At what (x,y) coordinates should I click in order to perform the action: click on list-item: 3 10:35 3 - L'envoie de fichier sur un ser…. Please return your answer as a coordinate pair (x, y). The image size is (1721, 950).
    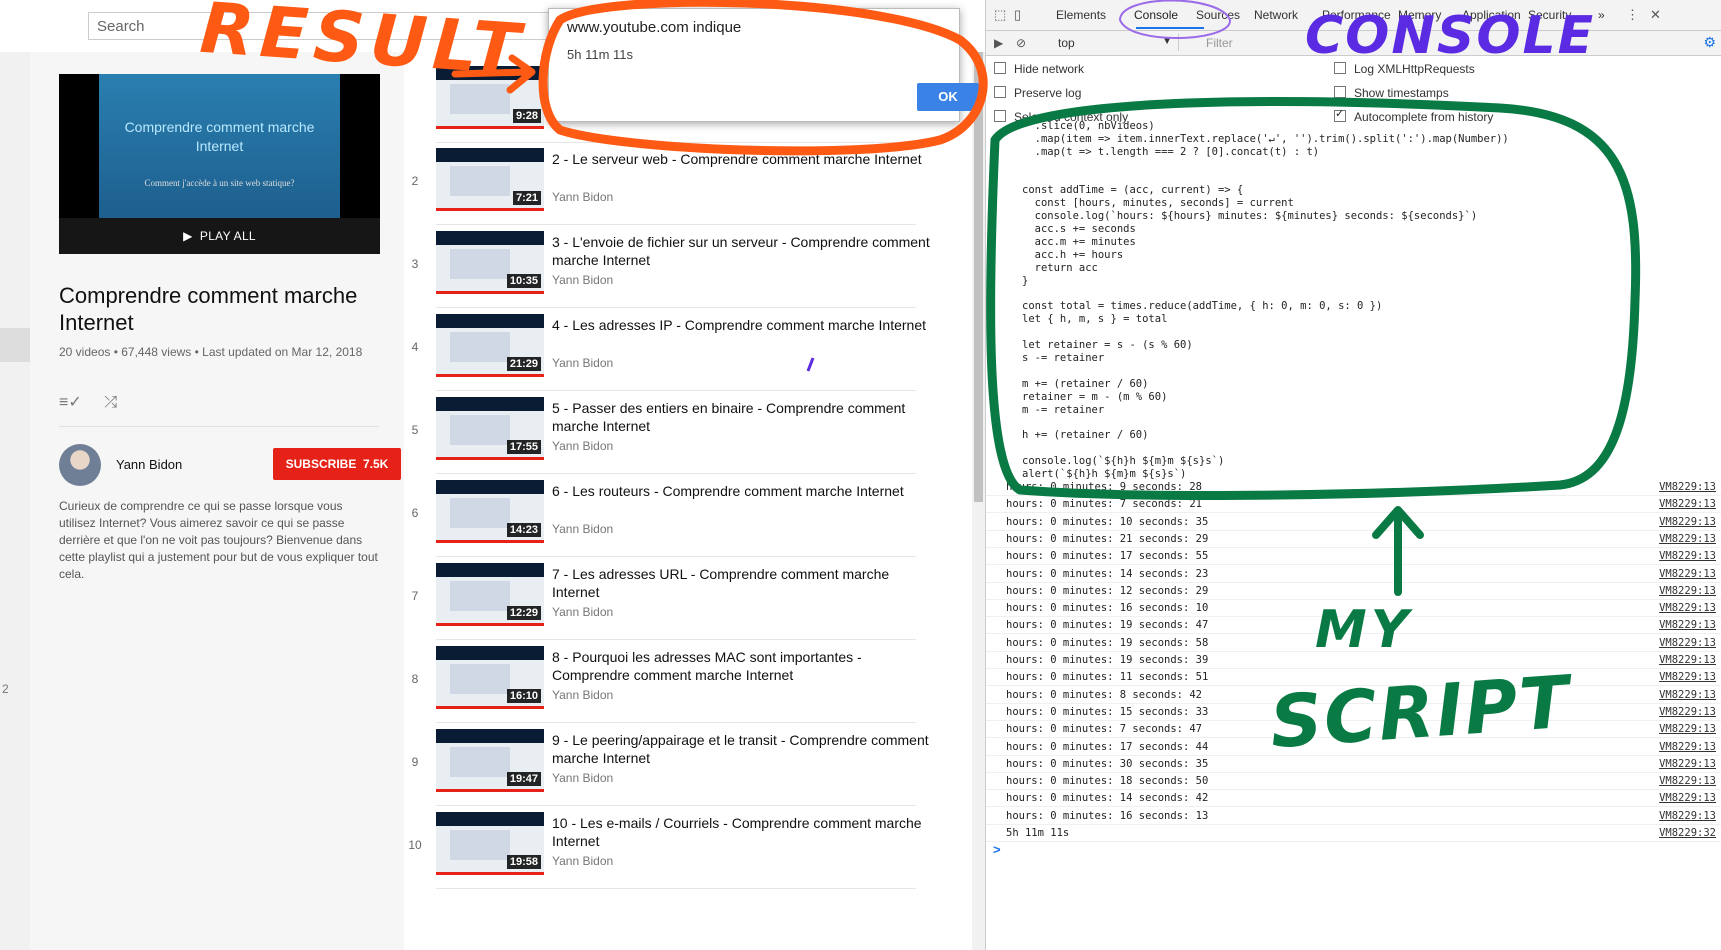
    Looking at the image, I should click on (674, 272).